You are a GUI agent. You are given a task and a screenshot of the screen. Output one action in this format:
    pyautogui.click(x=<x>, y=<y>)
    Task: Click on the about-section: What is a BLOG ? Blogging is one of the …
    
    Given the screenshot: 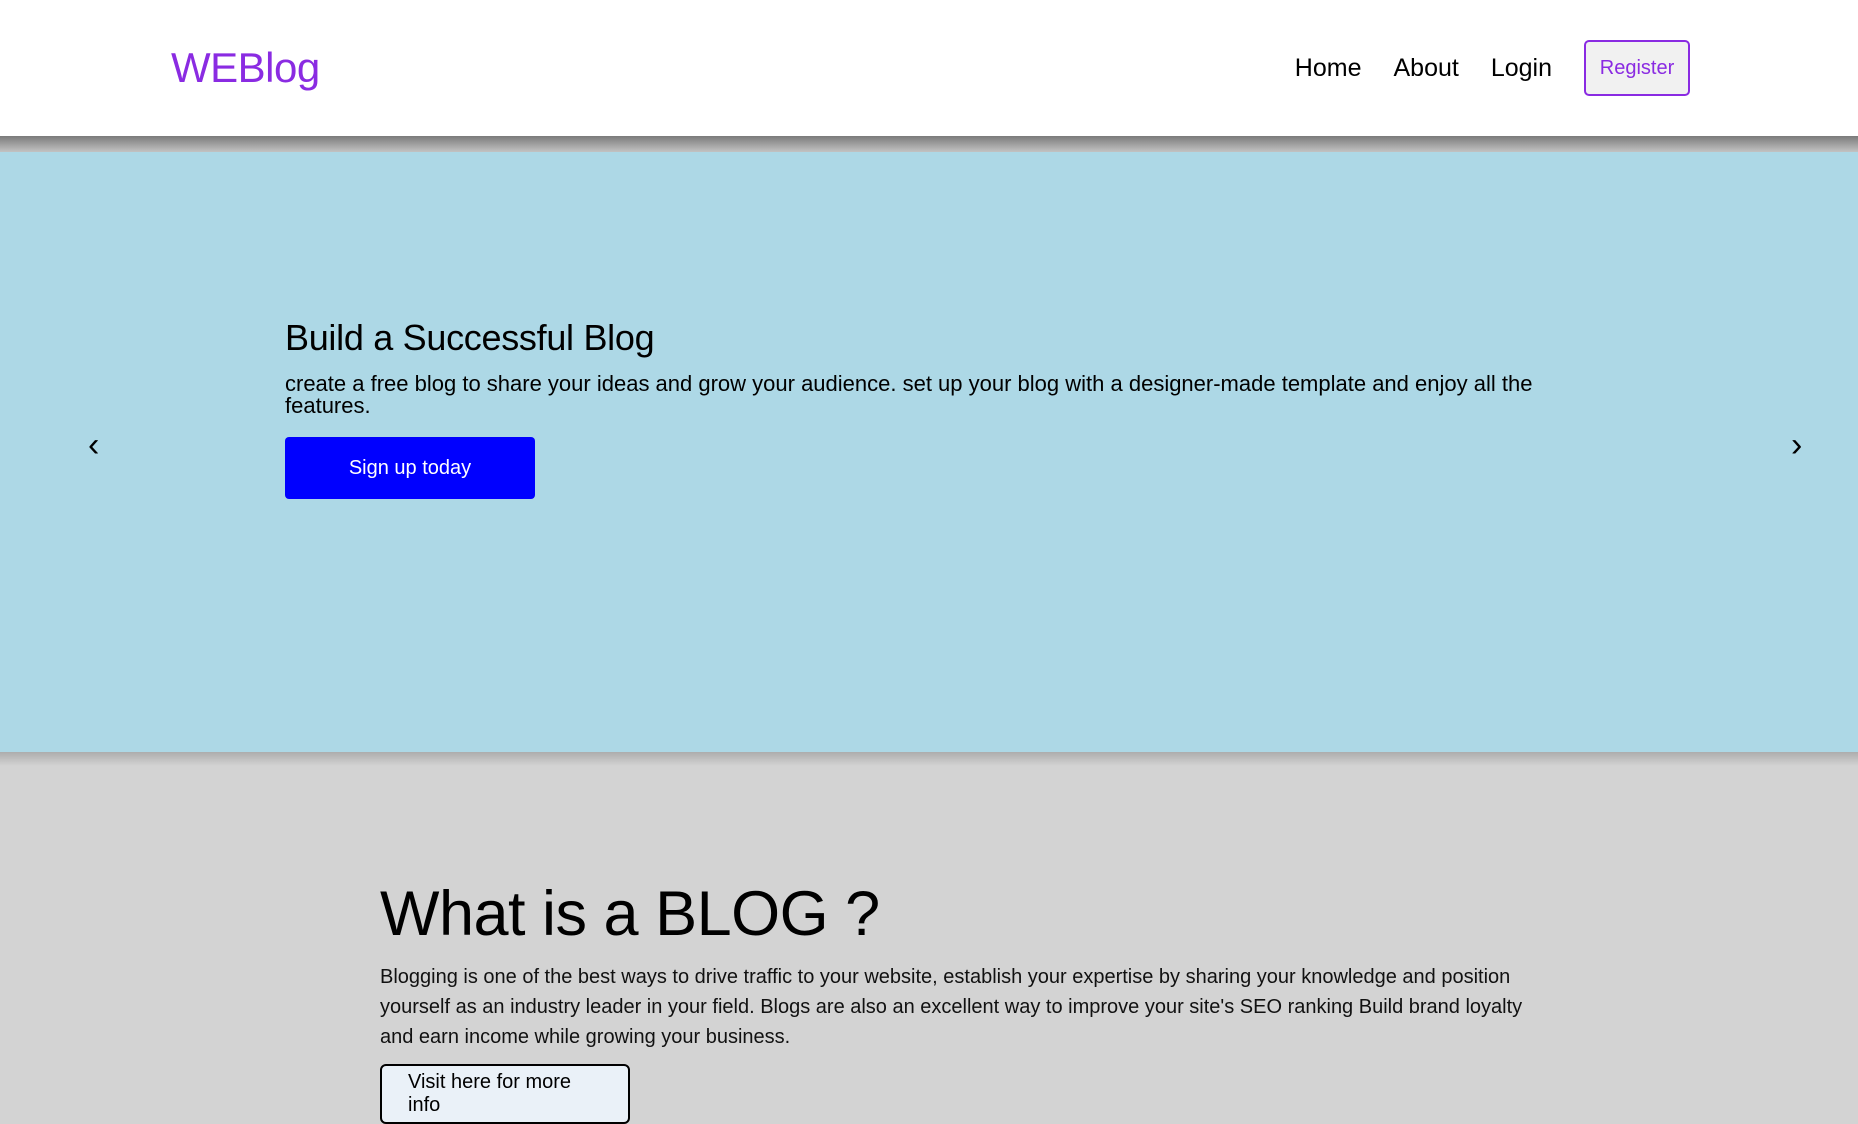 What is the action you would take?
    pyautogui.click(x=960, y=1001)
    